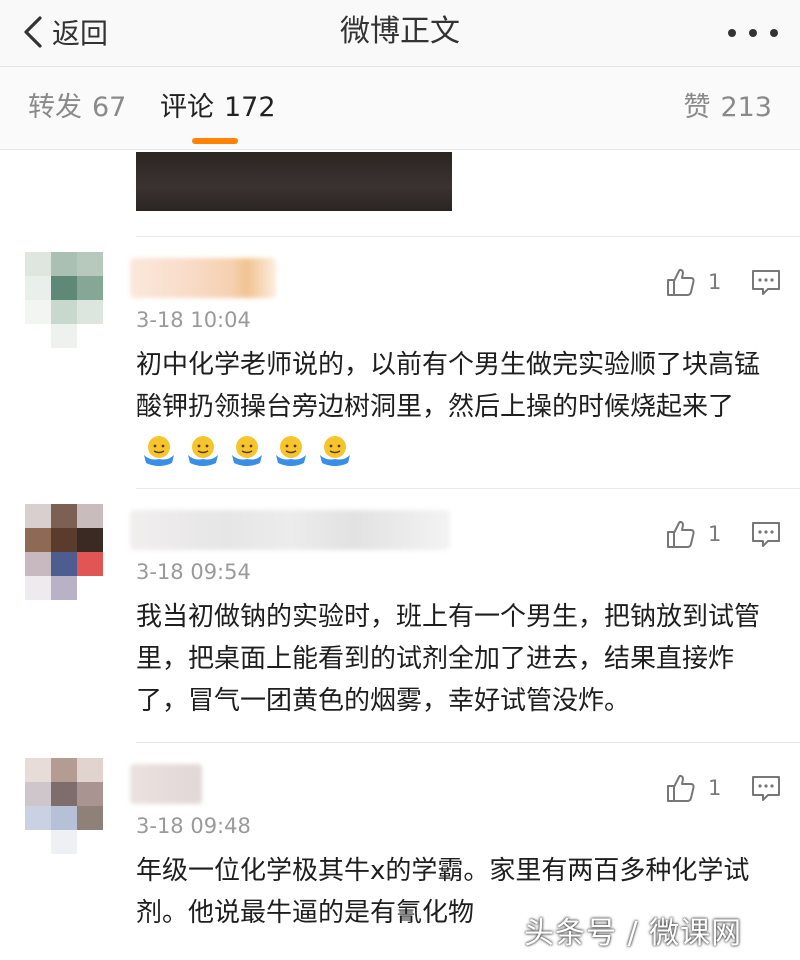 Image resolution: width=800 pixels, height=960 pixels. I want to click on emoji-row, so click(247, 450).